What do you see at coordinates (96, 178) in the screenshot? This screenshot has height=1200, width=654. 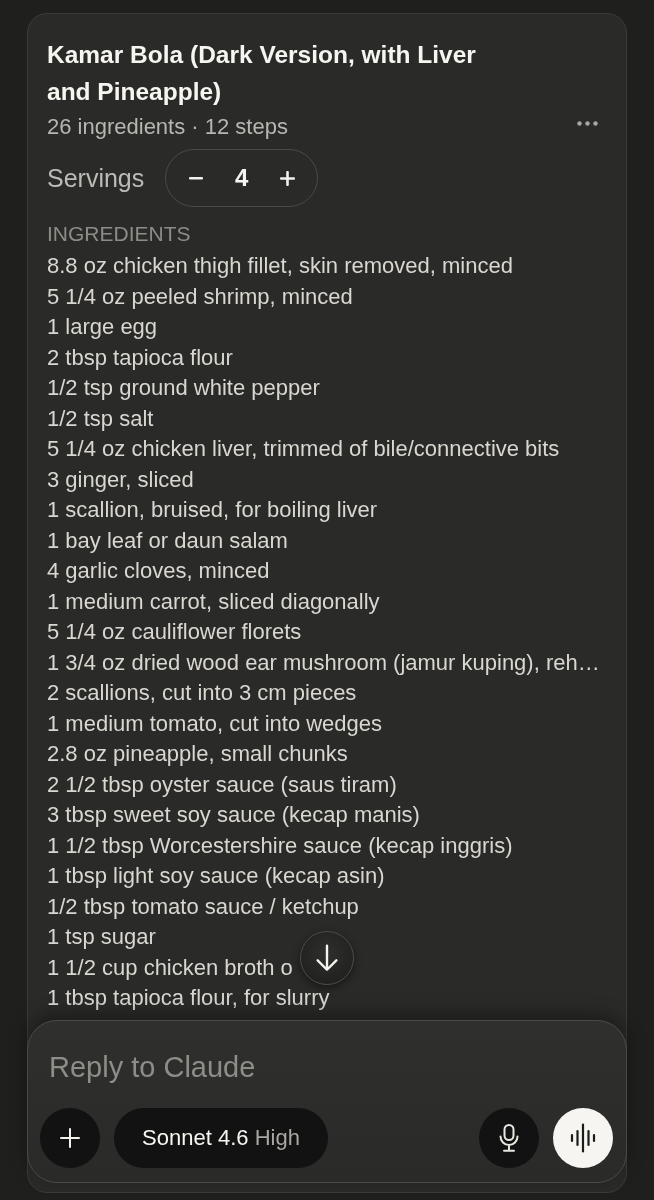 I see `servings-label: Servings` at bounding box center [96, 178].